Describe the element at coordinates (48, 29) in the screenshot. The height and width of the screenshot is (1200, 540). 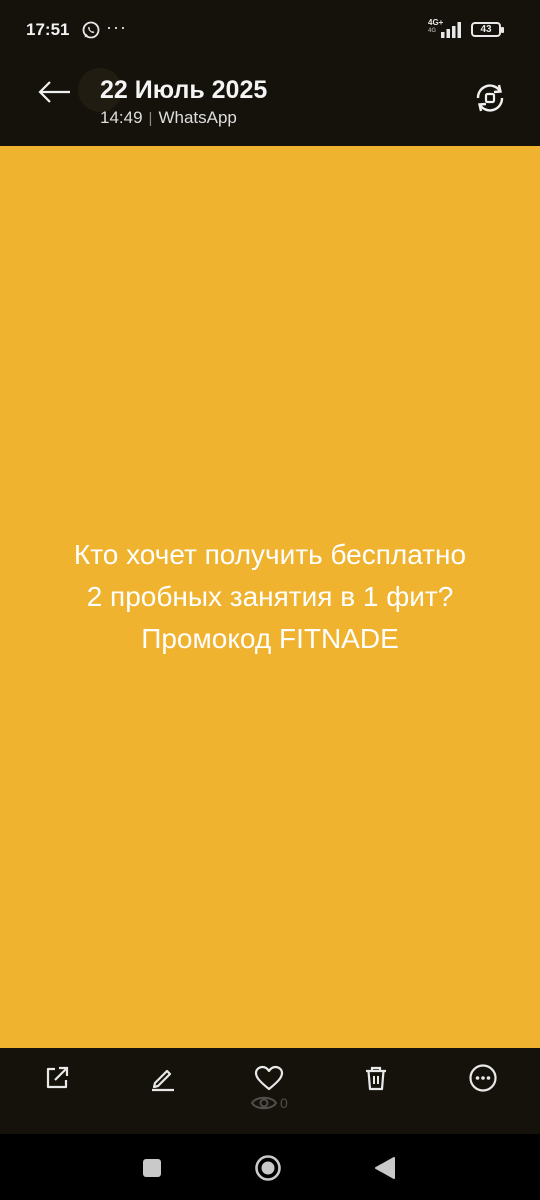
I see `status-time: 17:51` at that location.